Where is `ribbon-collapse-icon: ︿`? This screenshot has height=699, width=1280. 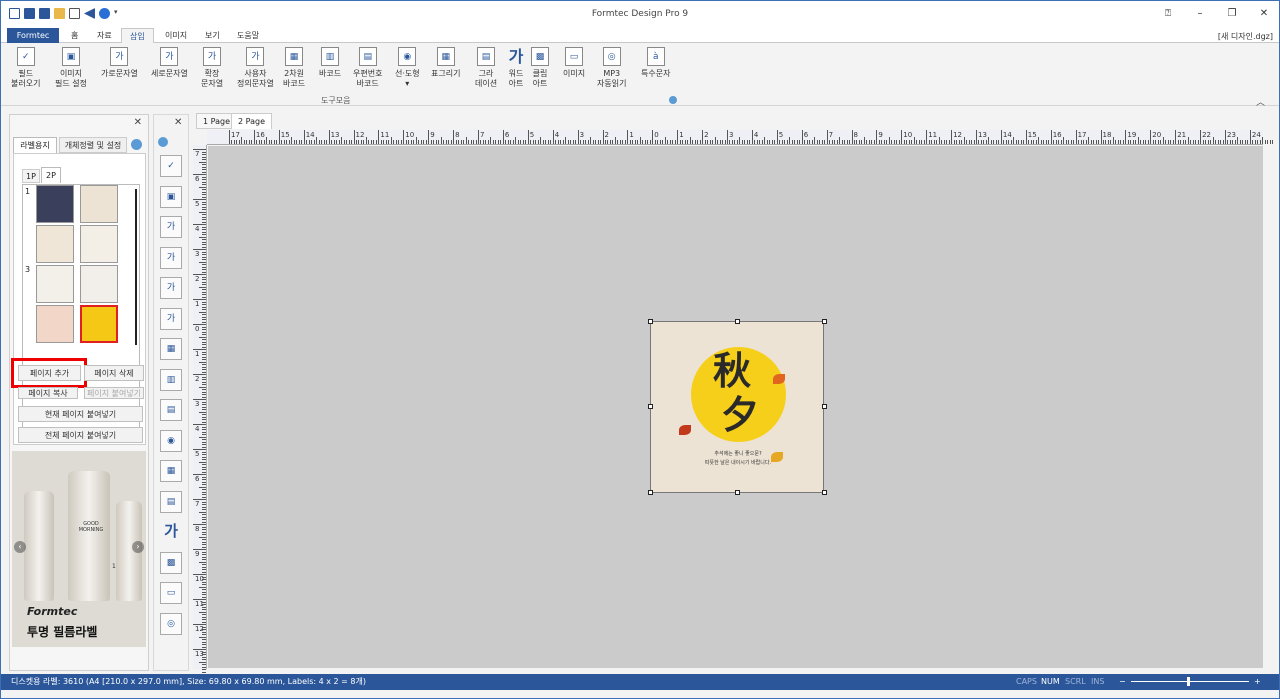
ribbon-collapse-icon: ︿ is located at coordinates (1260, 101).